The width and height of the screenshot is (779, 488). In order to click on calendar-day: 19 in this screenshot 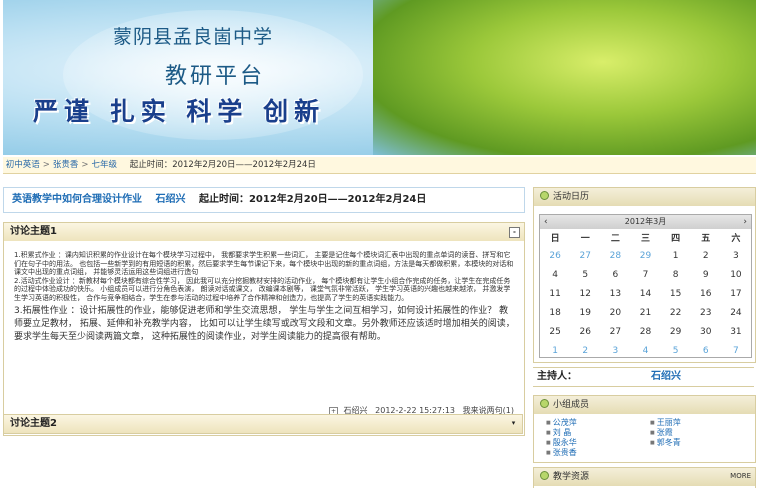, I will do `click(585, 312)`.